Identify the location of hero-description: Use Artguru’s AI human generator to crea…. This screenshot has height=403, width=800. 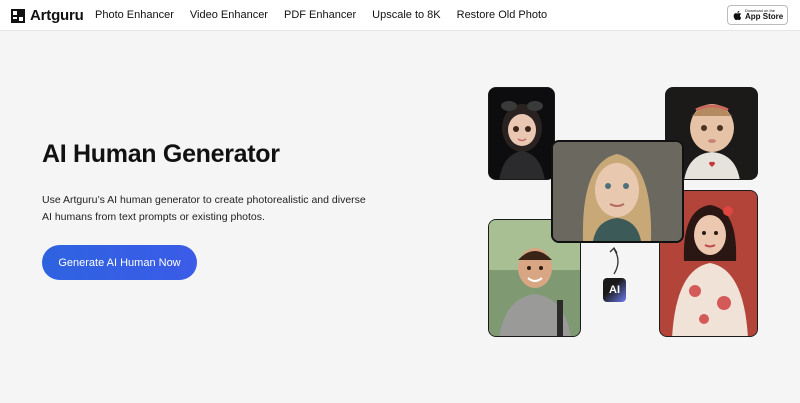
(204, 208).